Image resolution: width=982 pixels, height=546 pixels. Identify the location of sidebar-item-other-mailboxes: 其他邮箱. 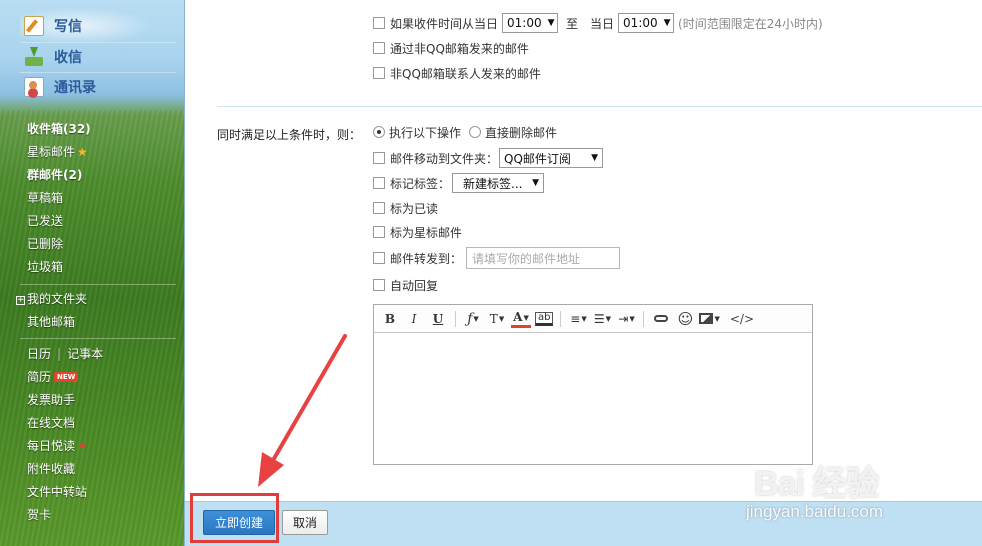
(51, 322).